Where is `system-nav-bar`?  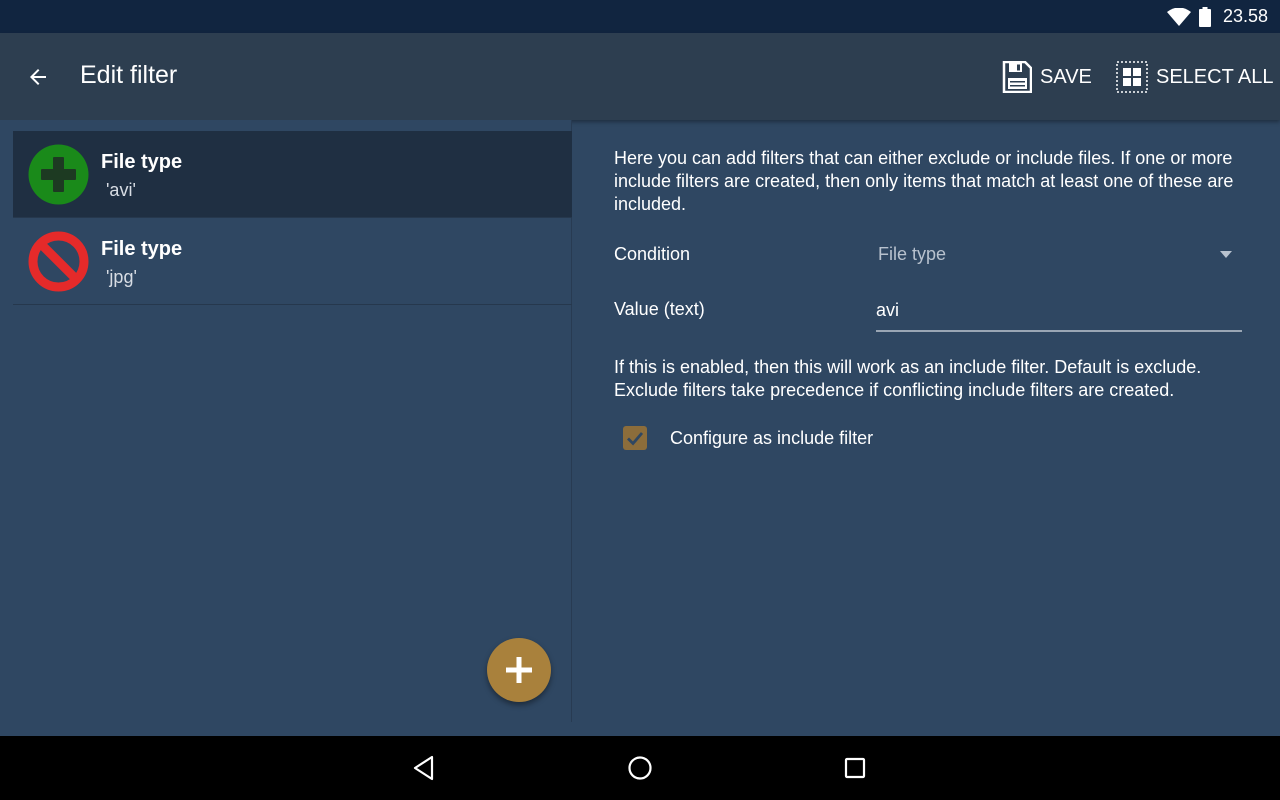
system-nav-bar is located at coordinates (640, 768).